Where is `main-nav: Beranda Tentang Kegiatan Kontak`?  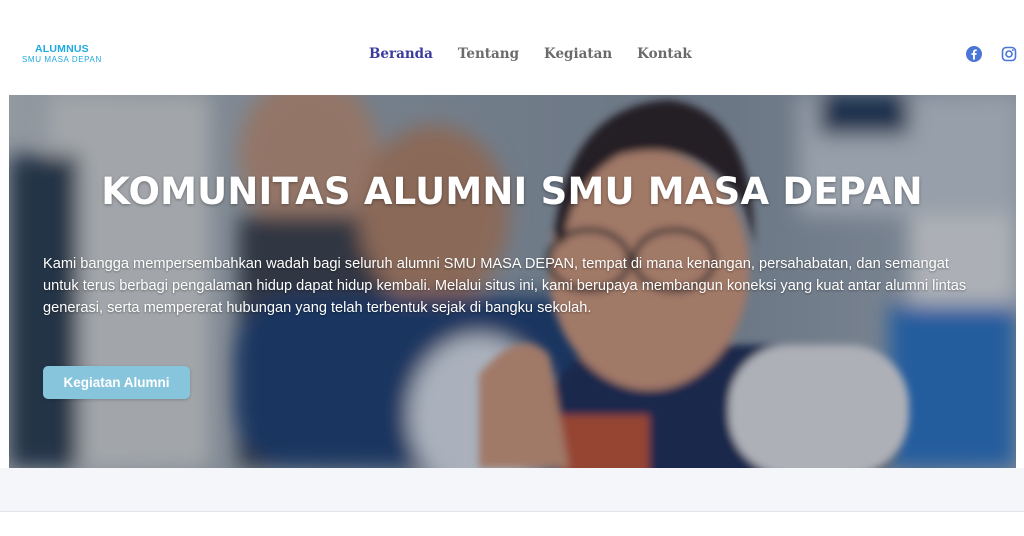 main-nav: Beranda Tentang Kegiatan Kontak is located at coordinates (543, 54).